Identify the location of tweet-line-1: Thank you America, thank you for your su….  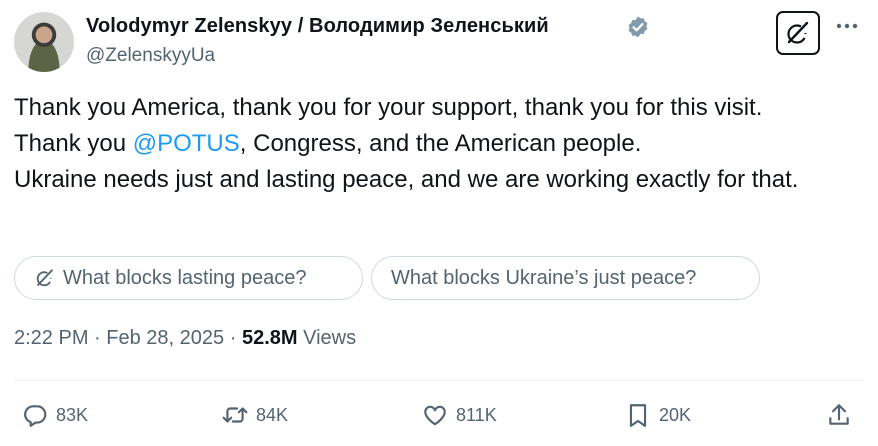
(388, 107).